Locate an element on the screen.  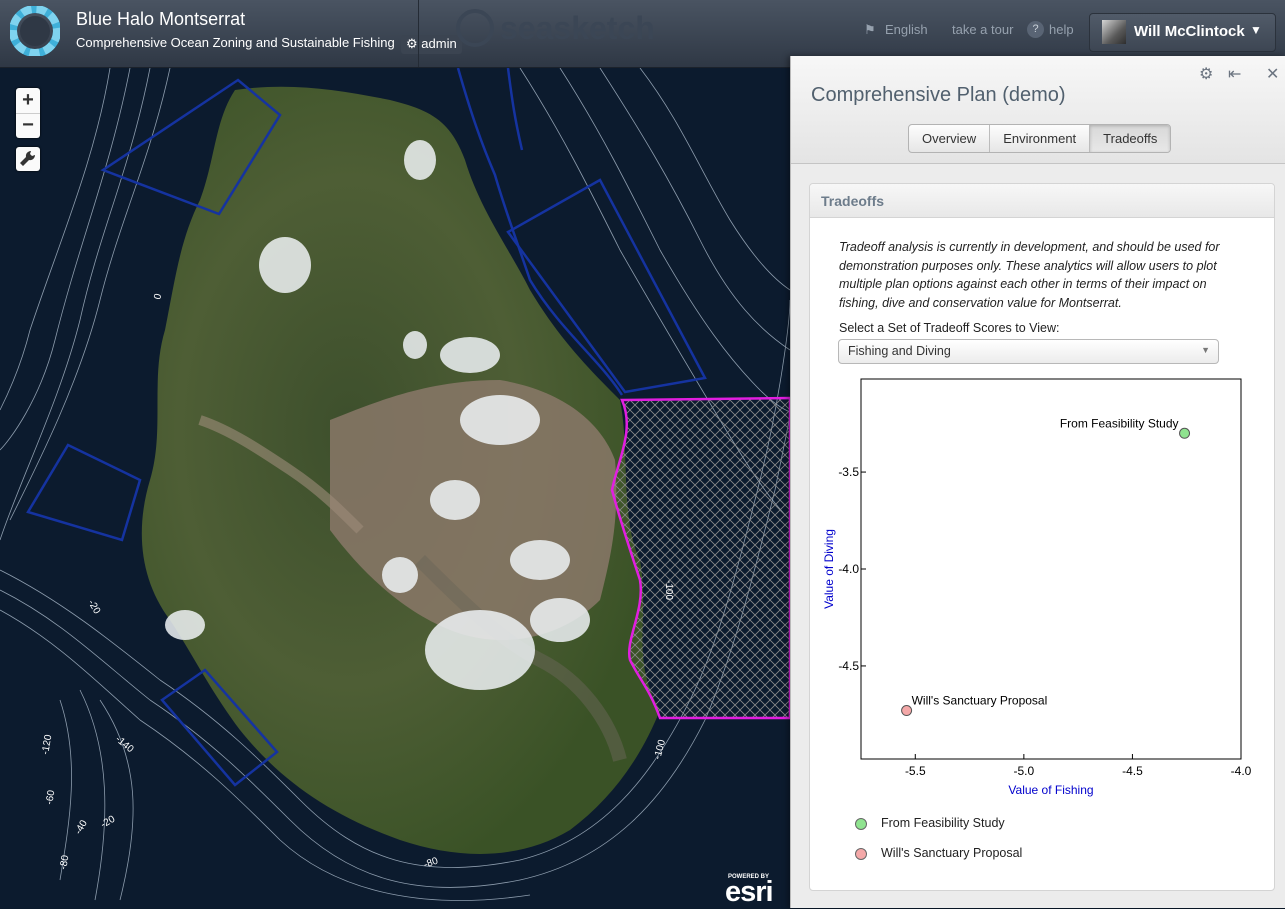
marine-reserve-zone is located at coordinates (700, 558).